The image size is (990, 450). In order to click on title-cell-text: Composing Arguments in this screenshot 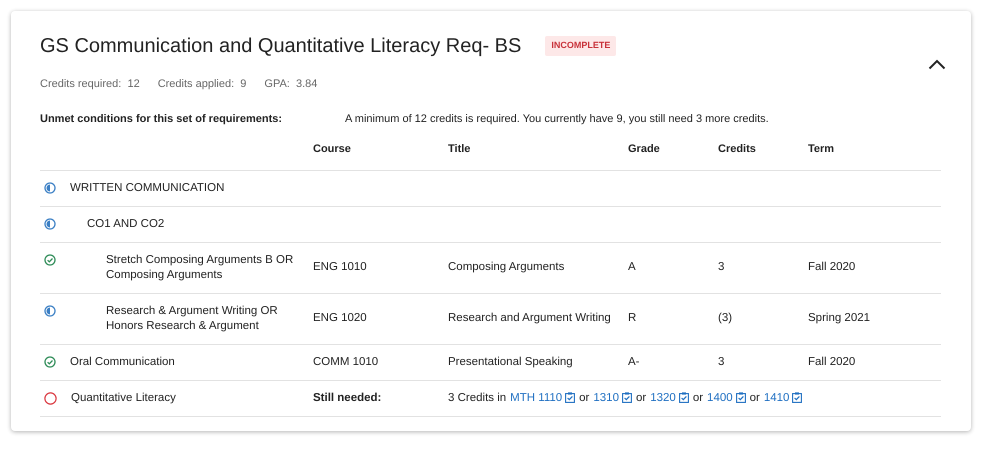, I will do `click(507, 267)`.